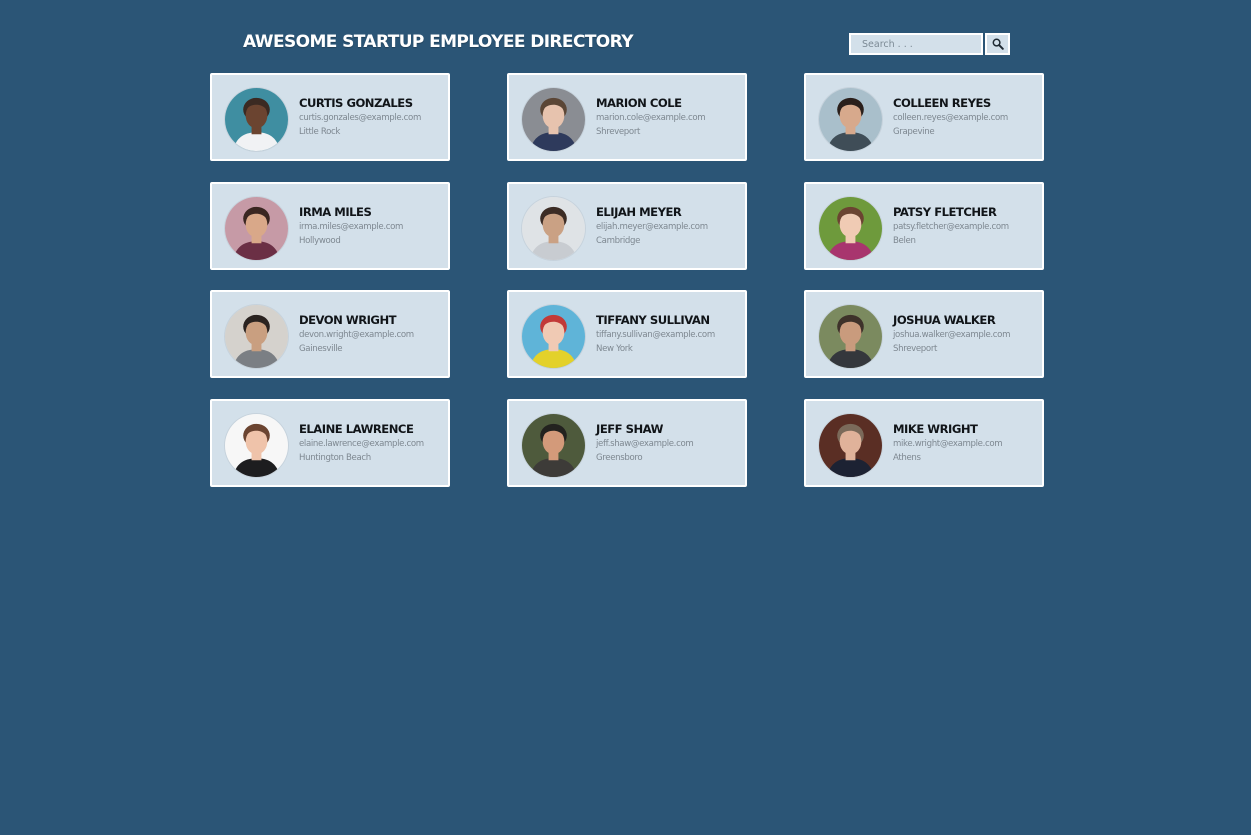 Image resolution: width=1251 pixels, height=835 pixels. I want to click on employee-email: tiffany.sullivan@example.com, so click(655, 335).